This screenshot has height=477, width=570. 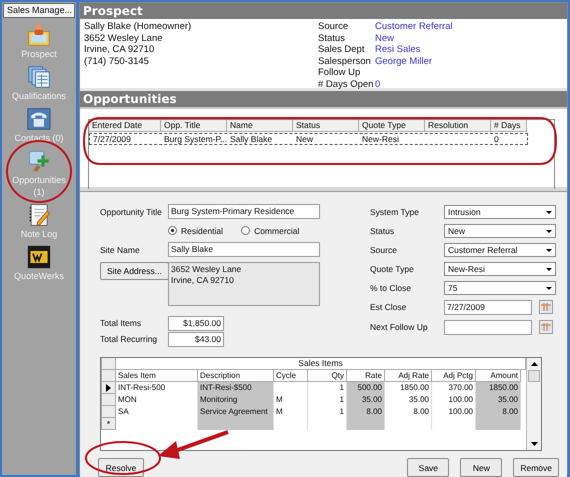 What do you see at coordinates (388, 307) in the screenshot?
I see `field-label: Est Close` at bounding box center [388, 307].